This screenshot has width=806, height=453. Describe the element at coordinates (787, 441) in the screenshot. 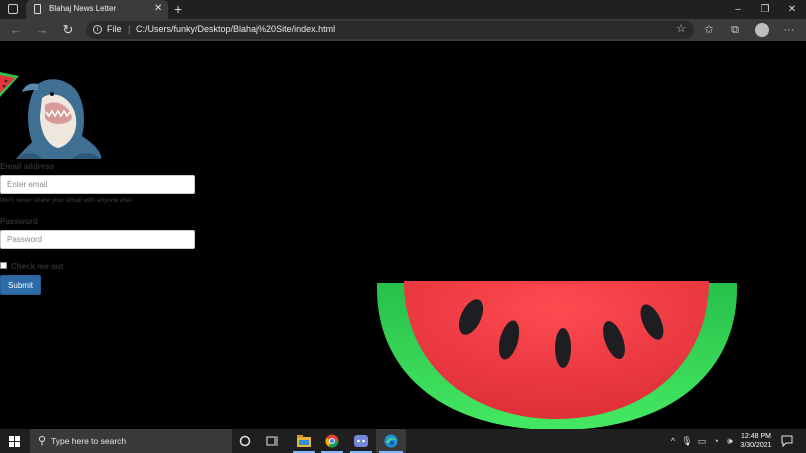

I see `notification-icon` at that location.